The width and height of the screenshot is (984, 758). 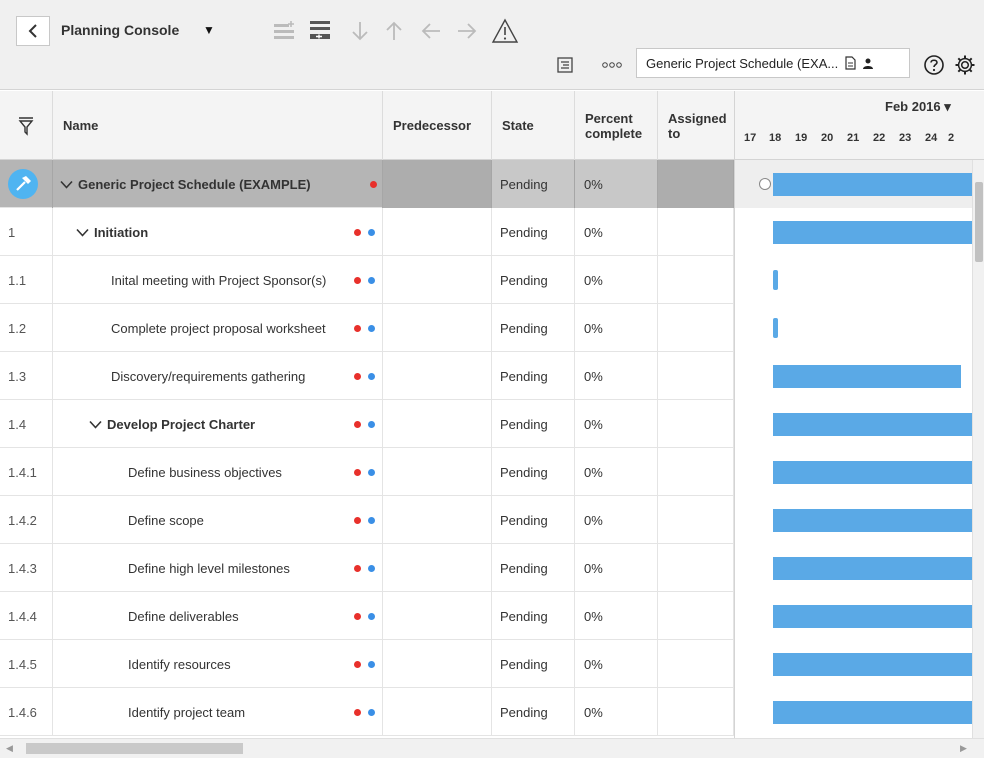 I want to click on name-cell: Generic Project Schedule (EXAMPLE), so click(x=218, y=184).